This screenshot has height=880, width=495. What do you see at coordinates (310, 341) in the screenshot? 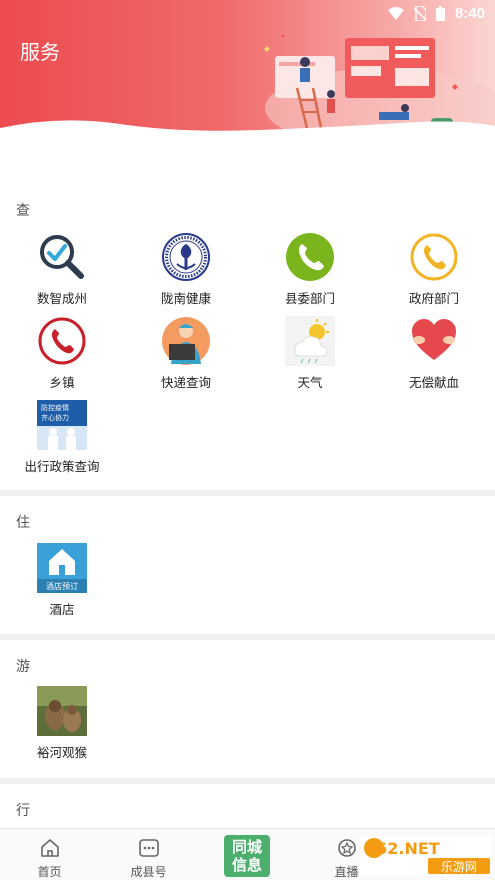
I see `weather-icon` at bounding box center [310, 341].